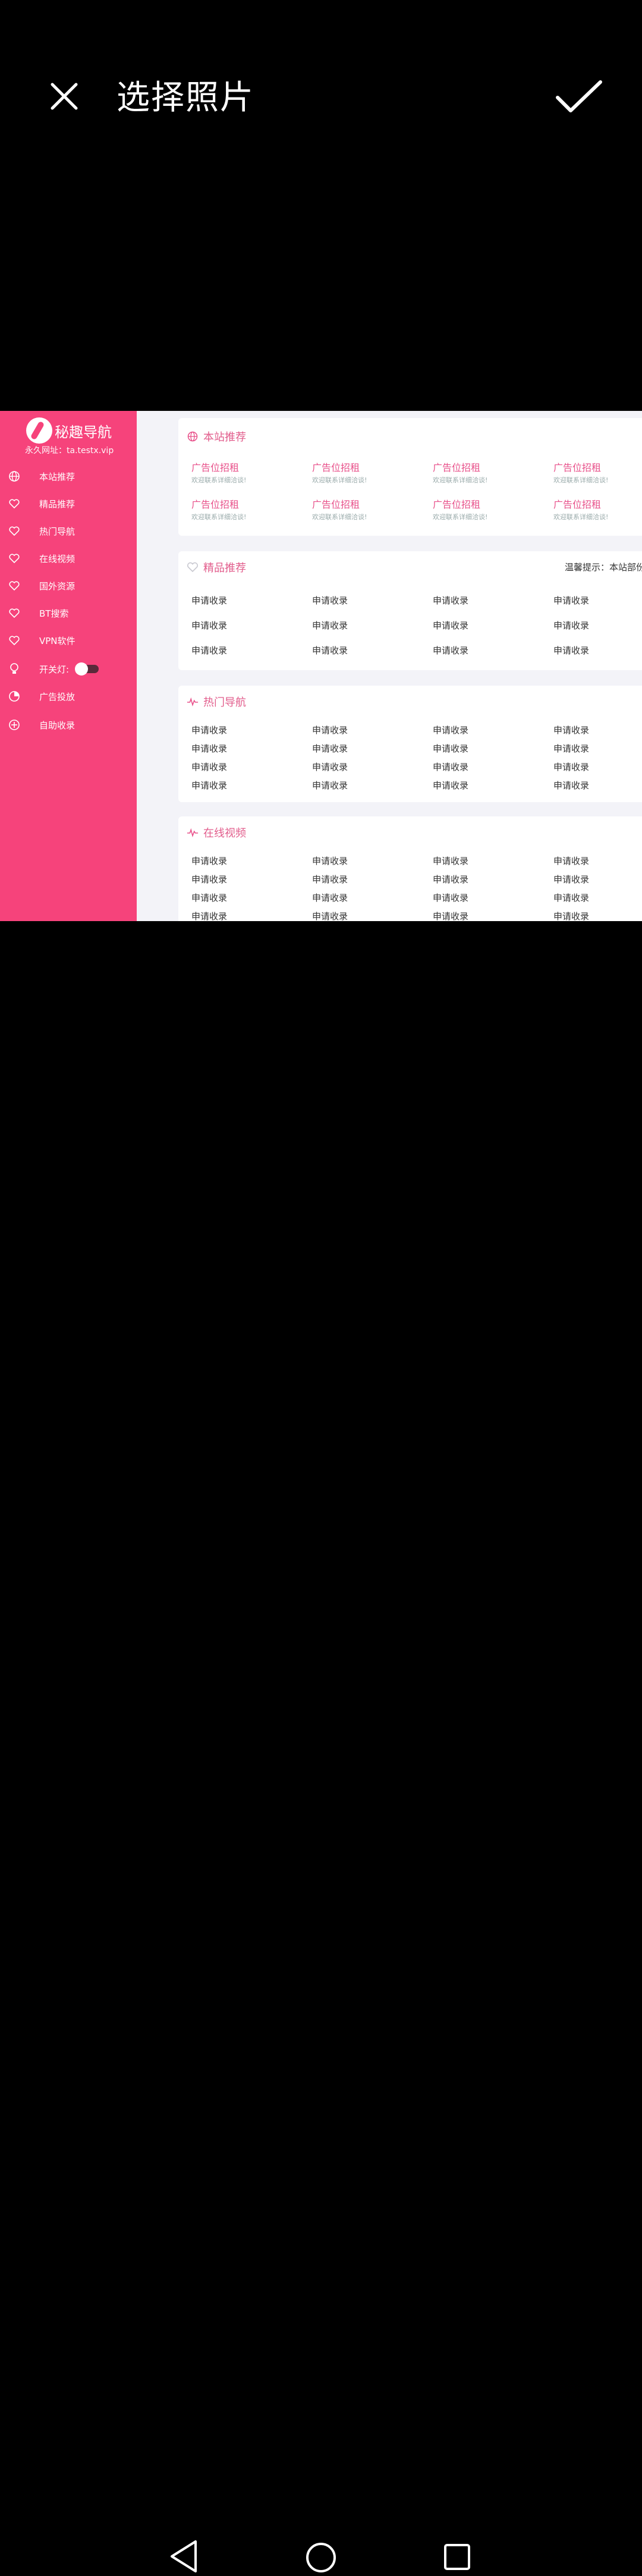  Describe the element at coordinates (54, 613) in the screenshot. I see `sidebar-item-label: BT搜索` at that location.